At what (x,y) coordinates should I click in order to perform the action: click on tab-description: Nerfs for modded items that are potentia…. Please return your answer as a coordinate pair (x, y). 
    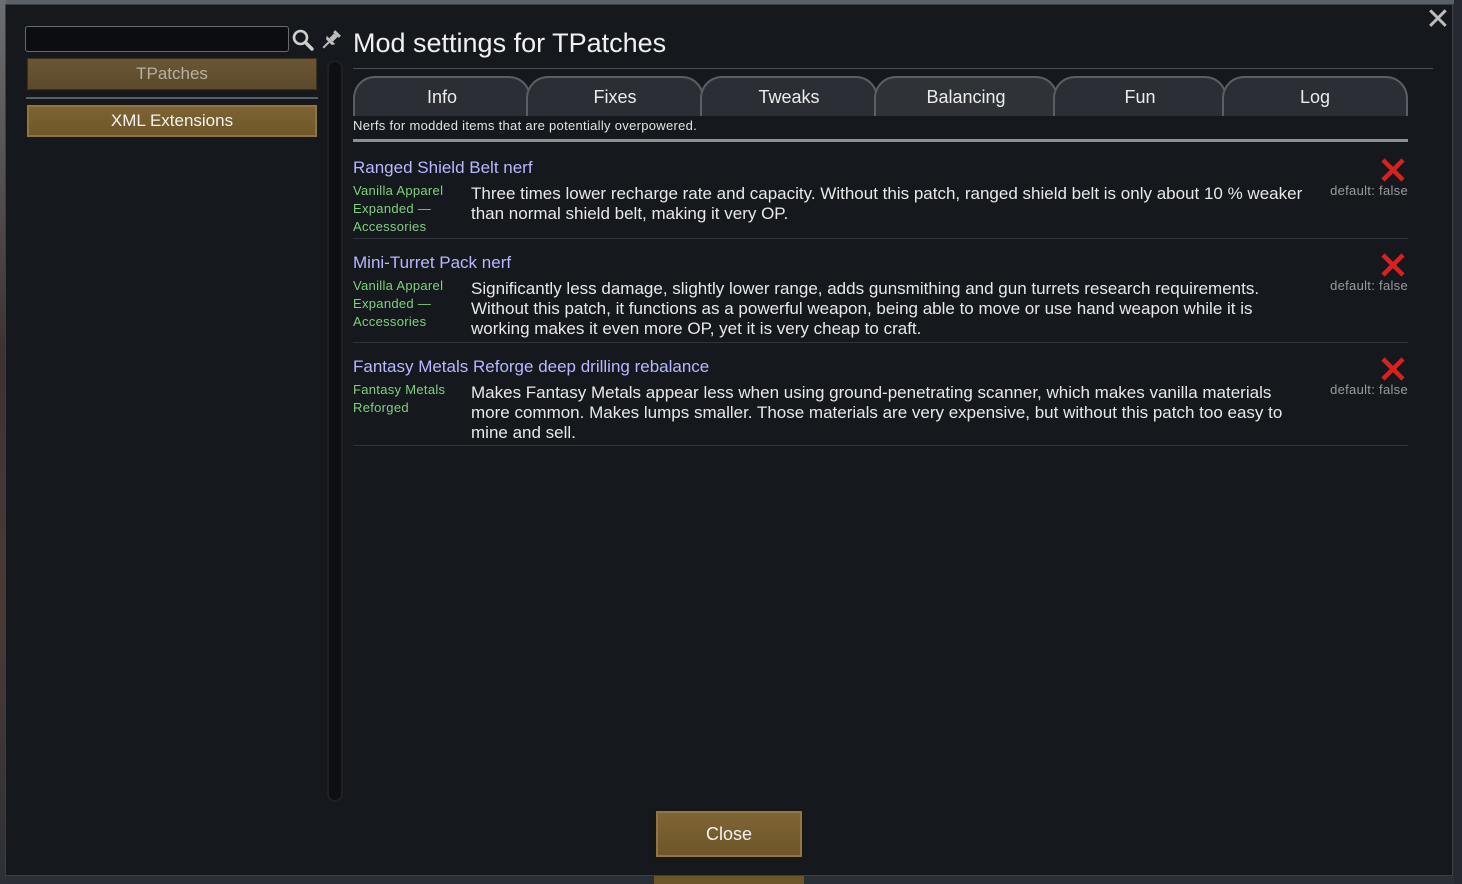
    Looking at the image, I should click on (525, 125).